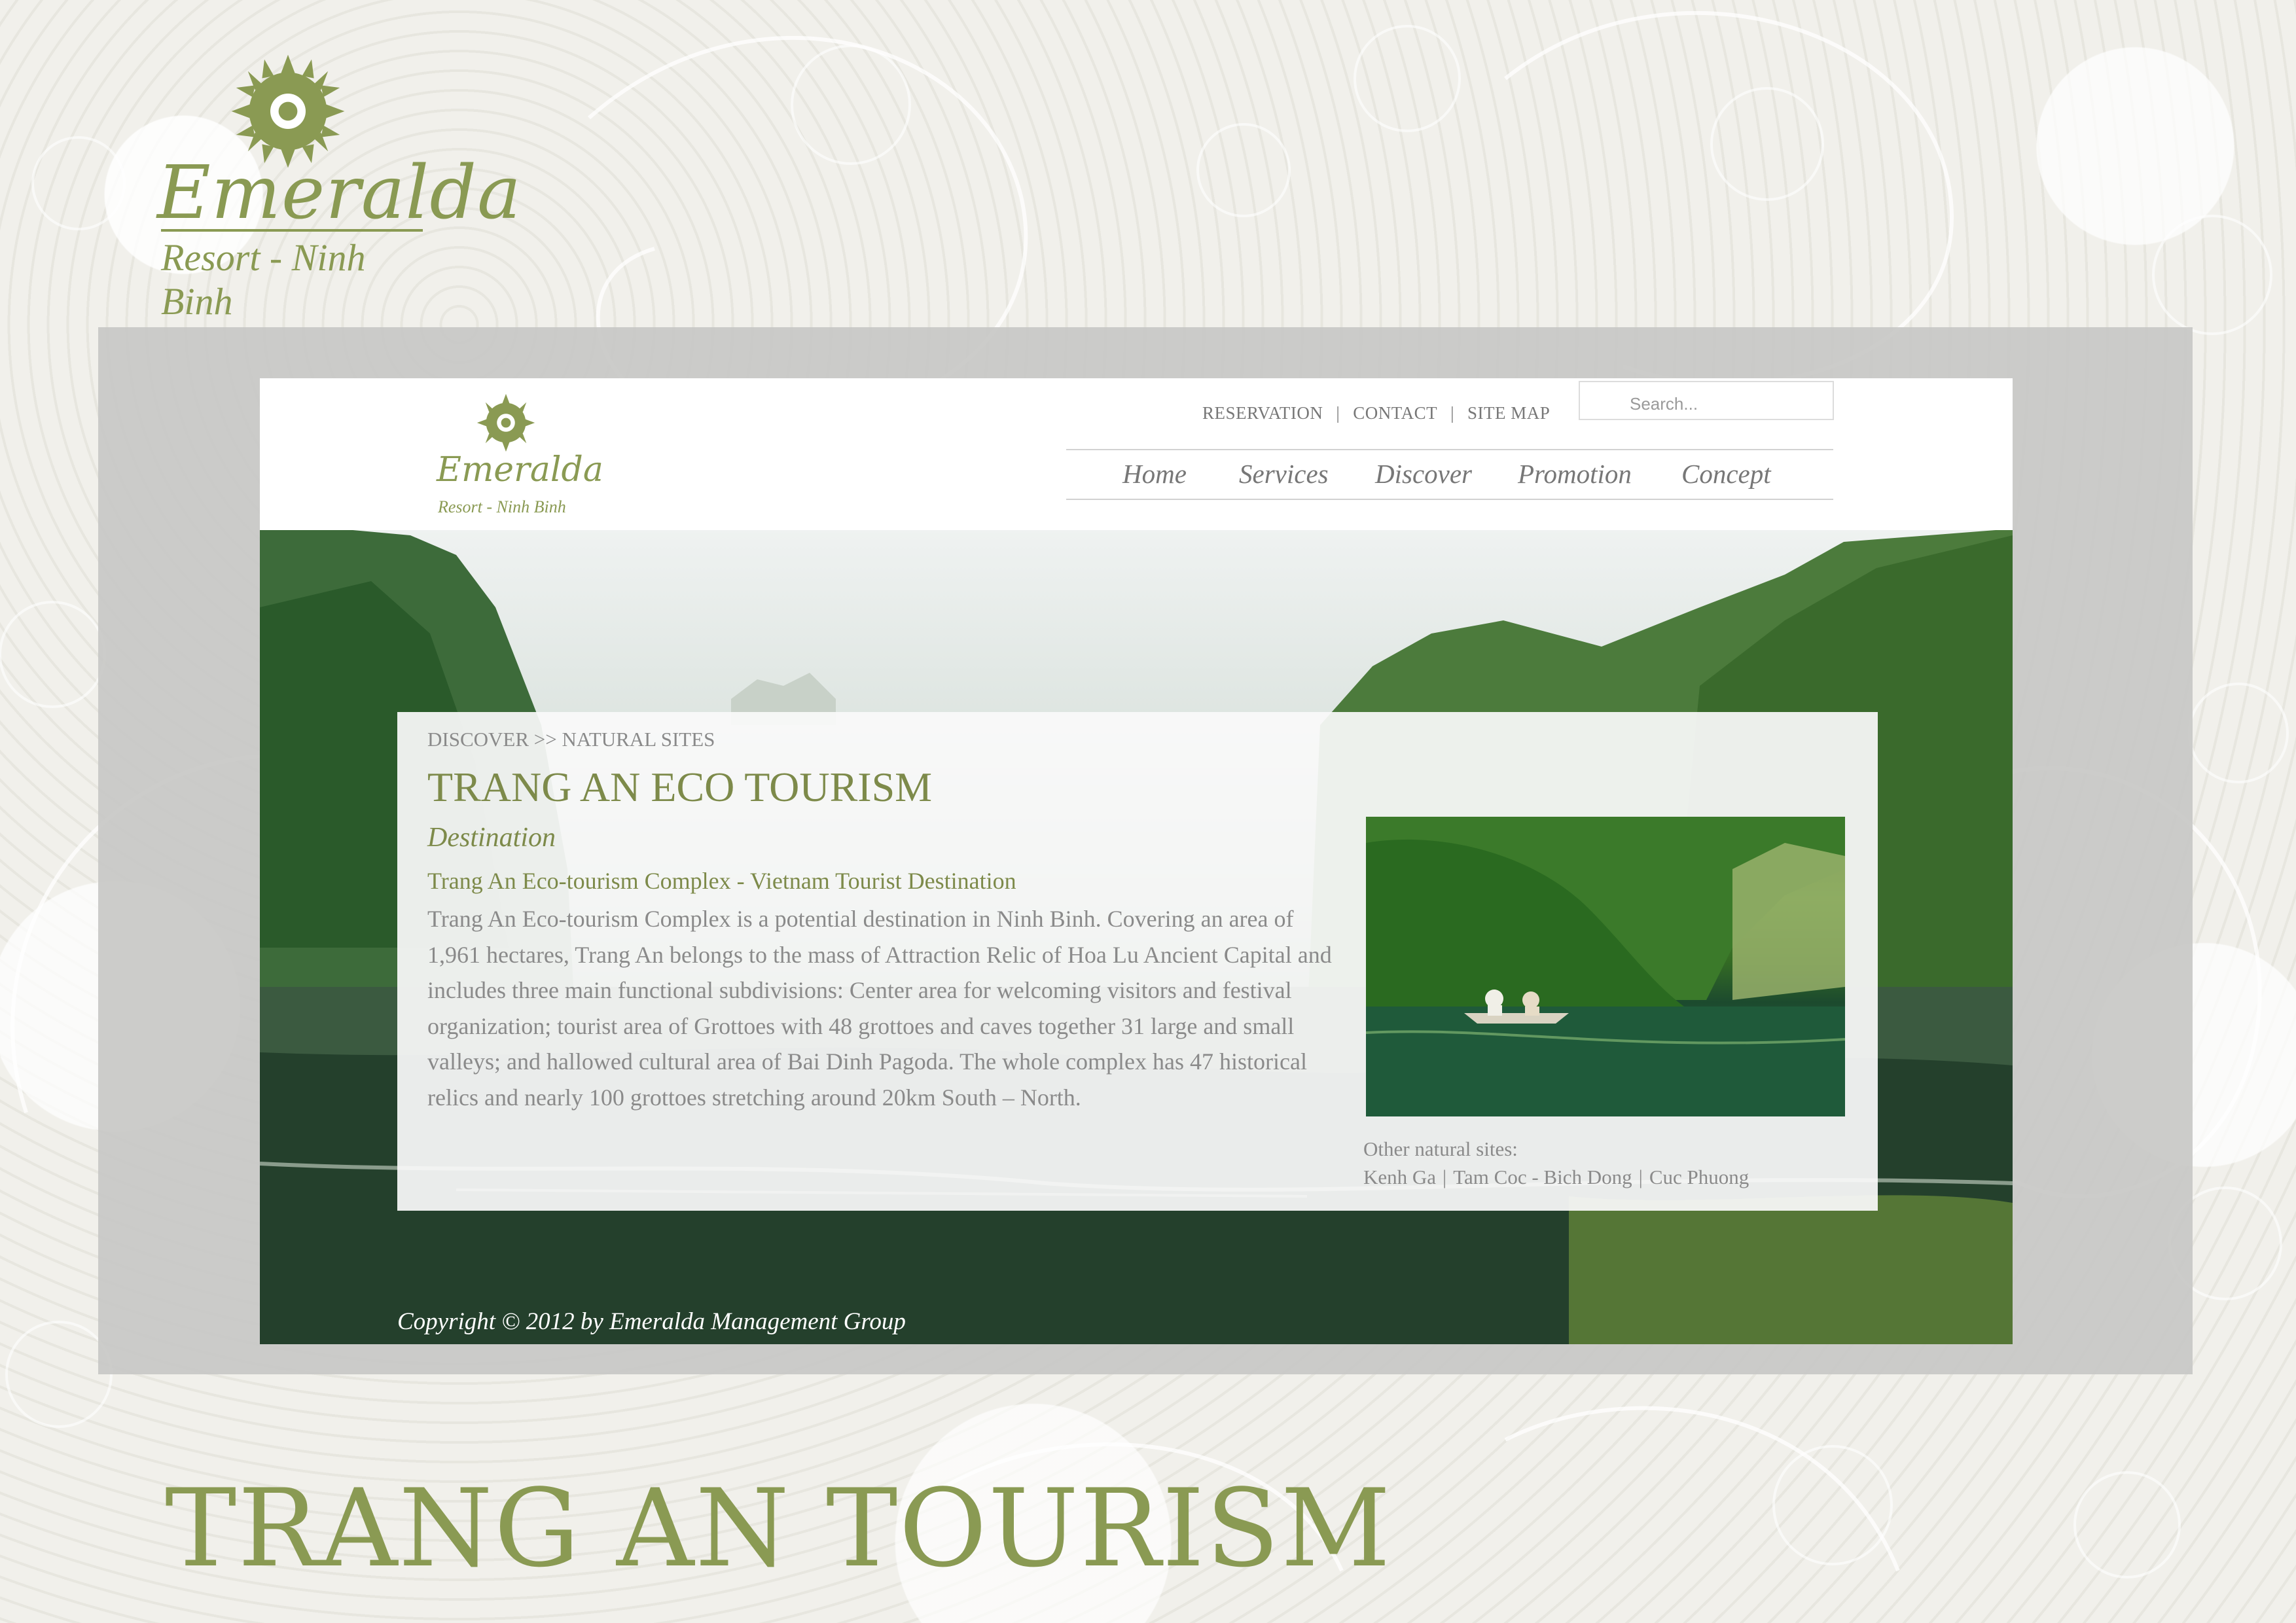 The height and width of the screenshot is (1623, 2296). I want to click on brand-logo: Emeralda Resort - Ninh Binh, so click(339, 188).